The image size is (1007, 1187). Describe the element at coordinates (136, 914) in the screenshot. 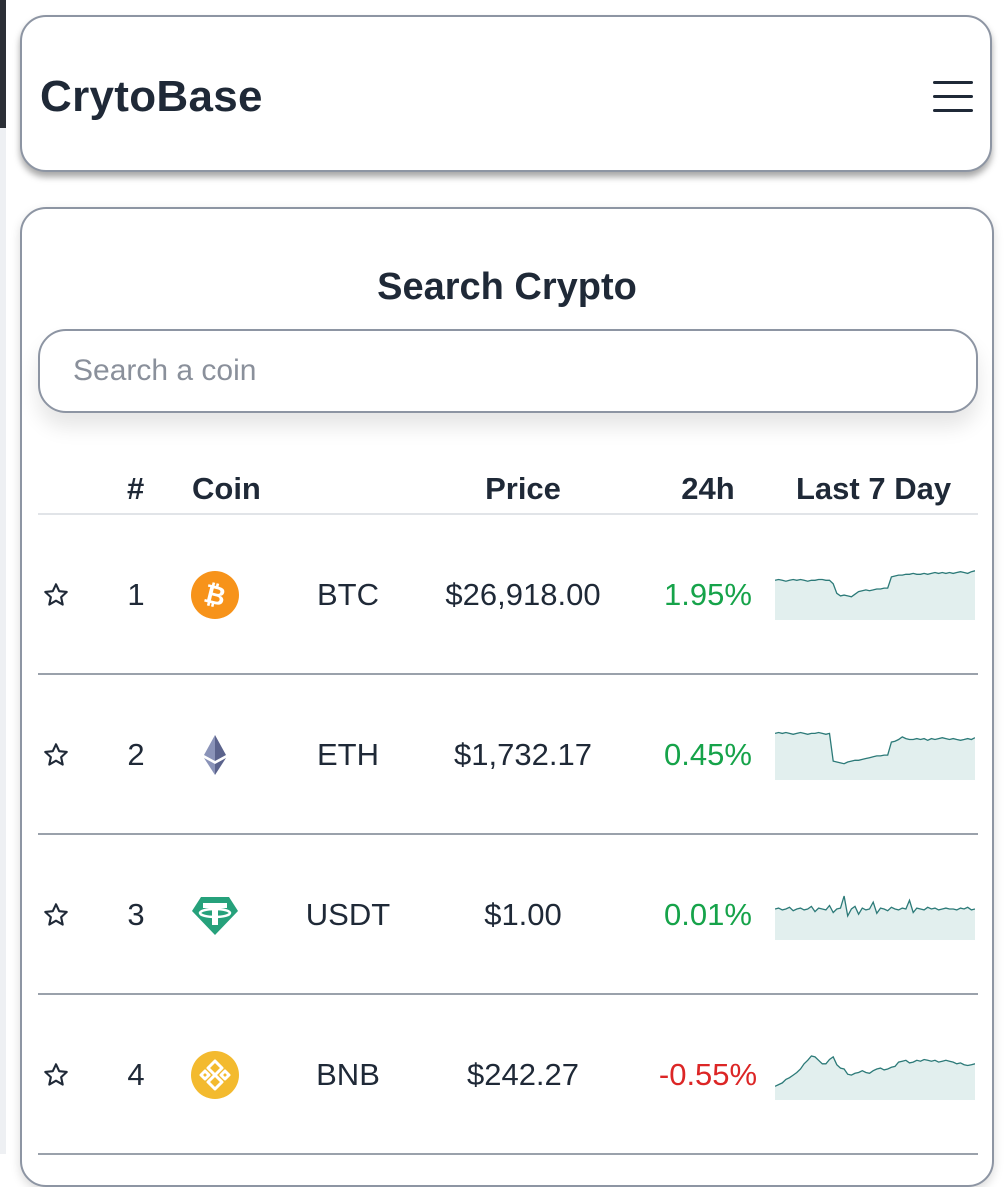

I see `coin-rank: 3` at that location.